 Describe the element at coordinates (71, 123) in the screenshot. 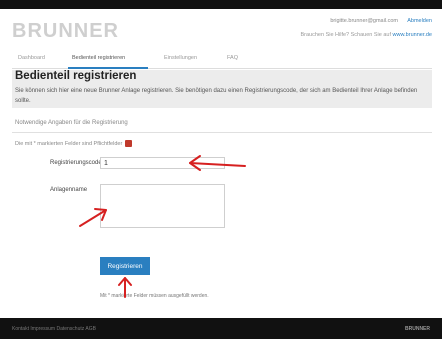

I see `section-heading: Notwendige Angaben für die Registrierung` at that location.